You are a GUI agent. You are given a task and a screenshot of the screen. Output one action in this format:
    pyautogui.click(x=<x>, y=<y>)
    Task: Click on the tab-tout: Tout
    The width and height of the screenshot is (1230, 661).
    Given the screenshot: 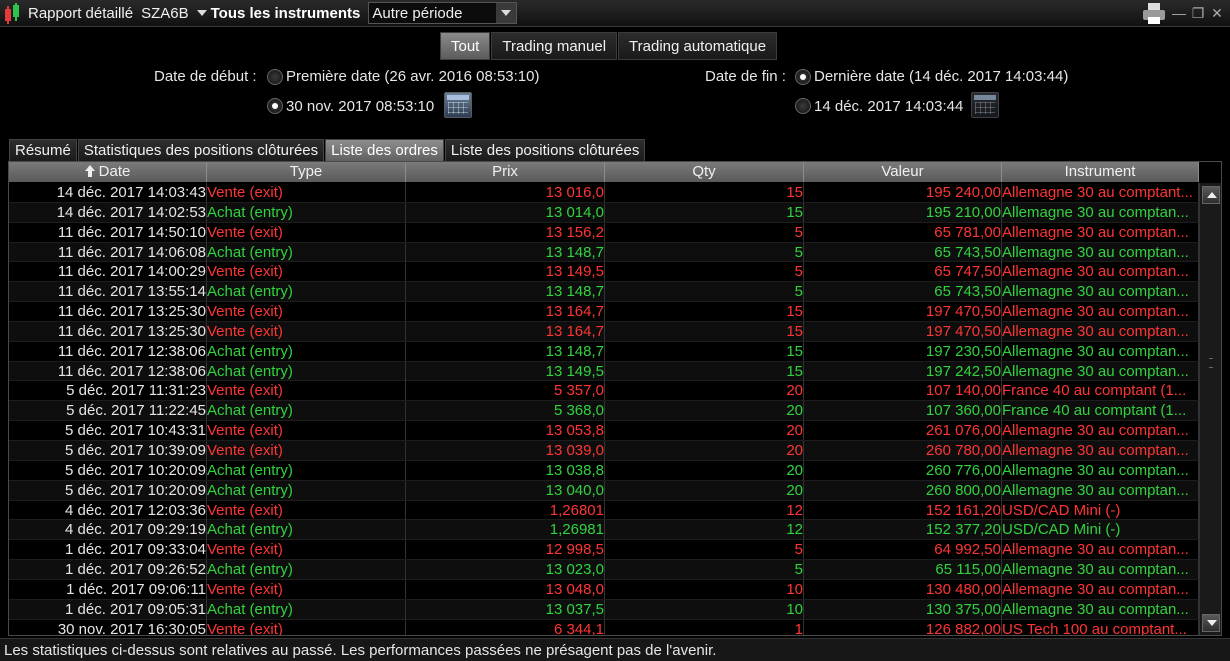 What is the action you would take?
    pyautogui.click(x=465, y=46)
    